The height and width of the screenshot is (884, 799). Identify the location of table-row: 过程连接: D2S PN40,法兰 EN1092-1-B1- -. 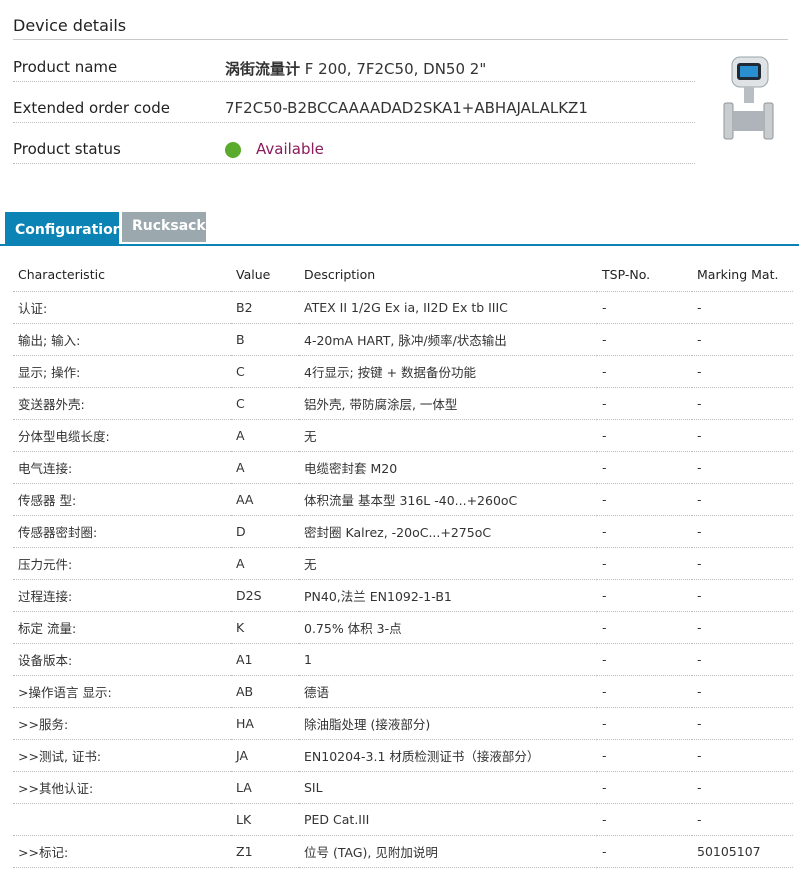
(403, 595).